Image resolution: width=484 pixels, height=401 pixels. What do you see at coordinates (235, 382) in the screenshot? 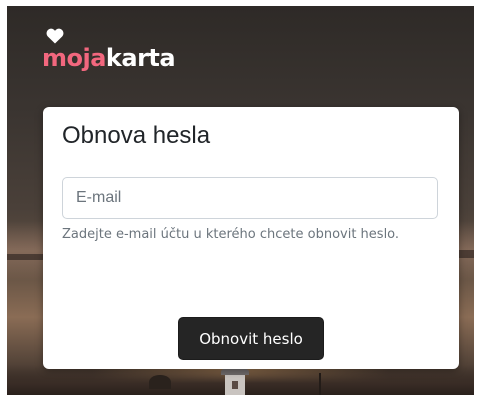
I see `chapel-tower` at bounding box center [235, 382].